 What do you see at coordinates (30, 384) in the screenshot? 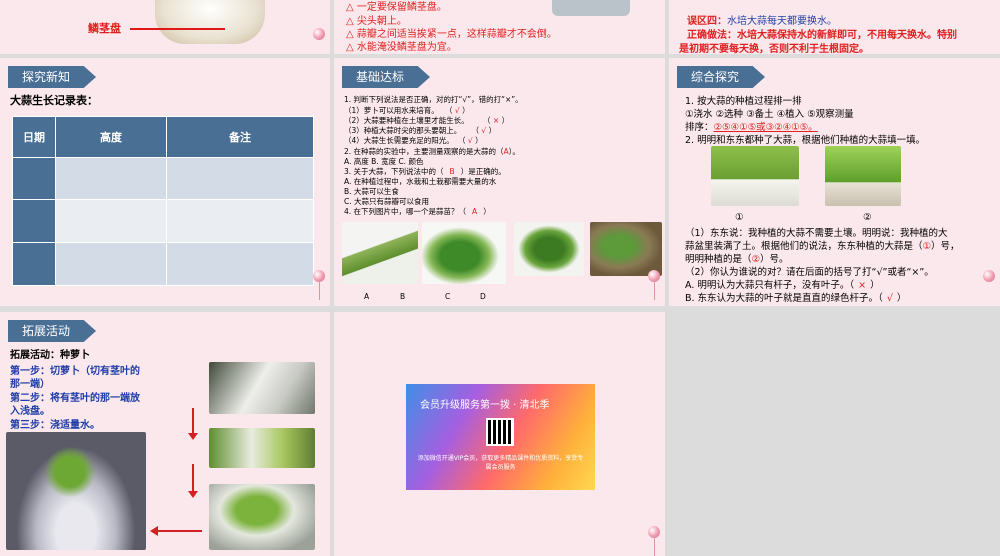
I see `step-1b: 那一端）` at bounding box center [30, 384].